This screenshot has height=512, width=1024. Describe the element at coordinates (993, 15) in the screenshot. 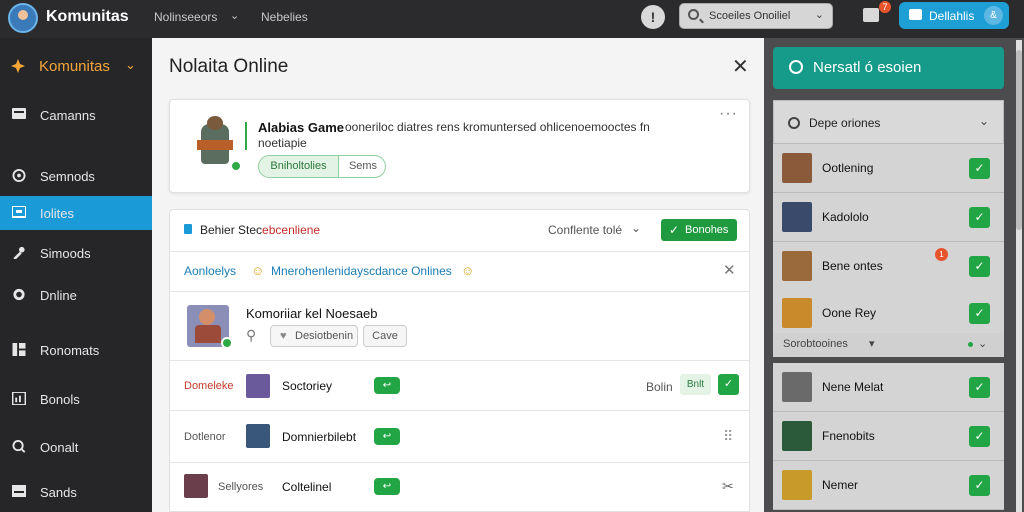

I see `user-icon: &` at that location.